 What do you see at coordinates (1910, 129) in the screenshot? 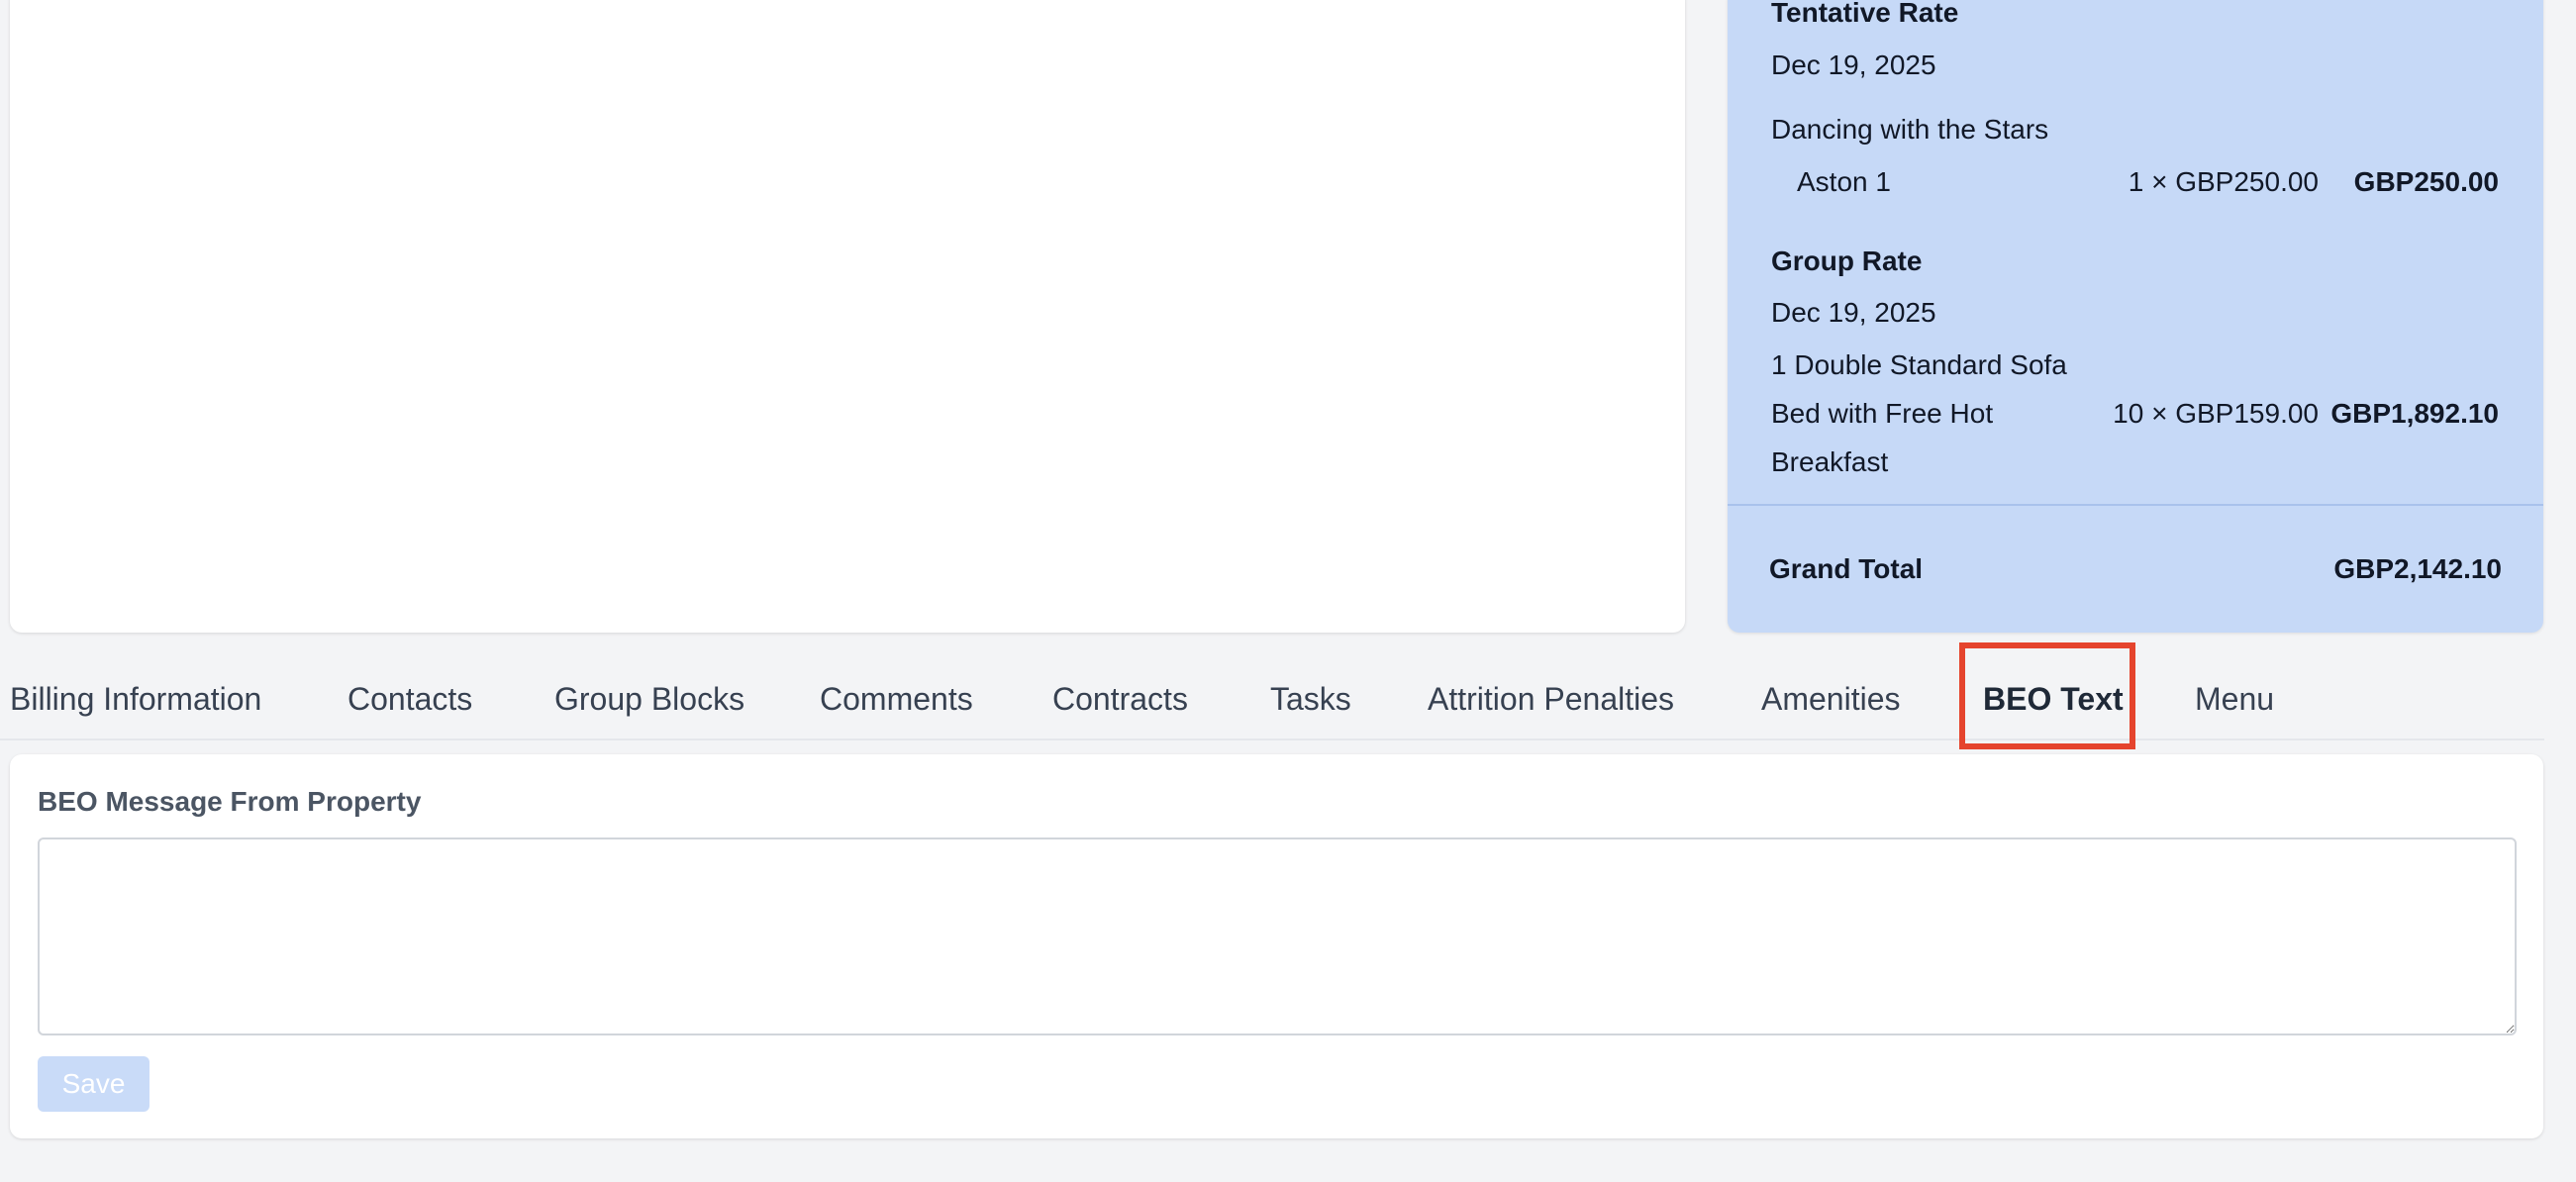
I see `tentative-rate-event-name: Dancing with the Stars` at bounding box center [1910, 129].